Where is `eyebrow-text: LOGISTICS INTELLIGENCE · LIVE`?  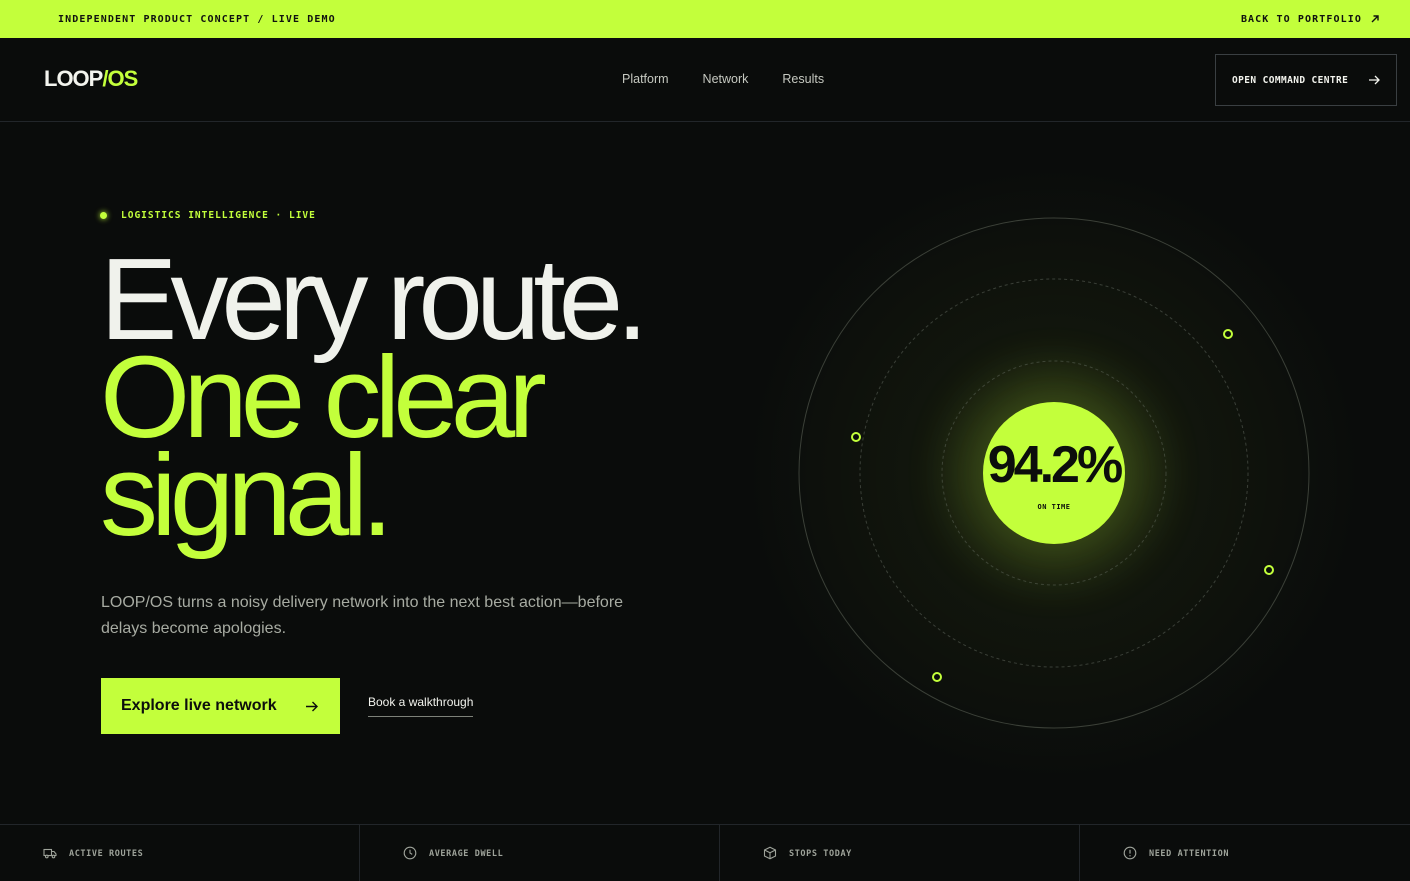
eyebrow-text: LOGISTICS INTELLIGENCE · LIVE is located at coordinates (218, 215).